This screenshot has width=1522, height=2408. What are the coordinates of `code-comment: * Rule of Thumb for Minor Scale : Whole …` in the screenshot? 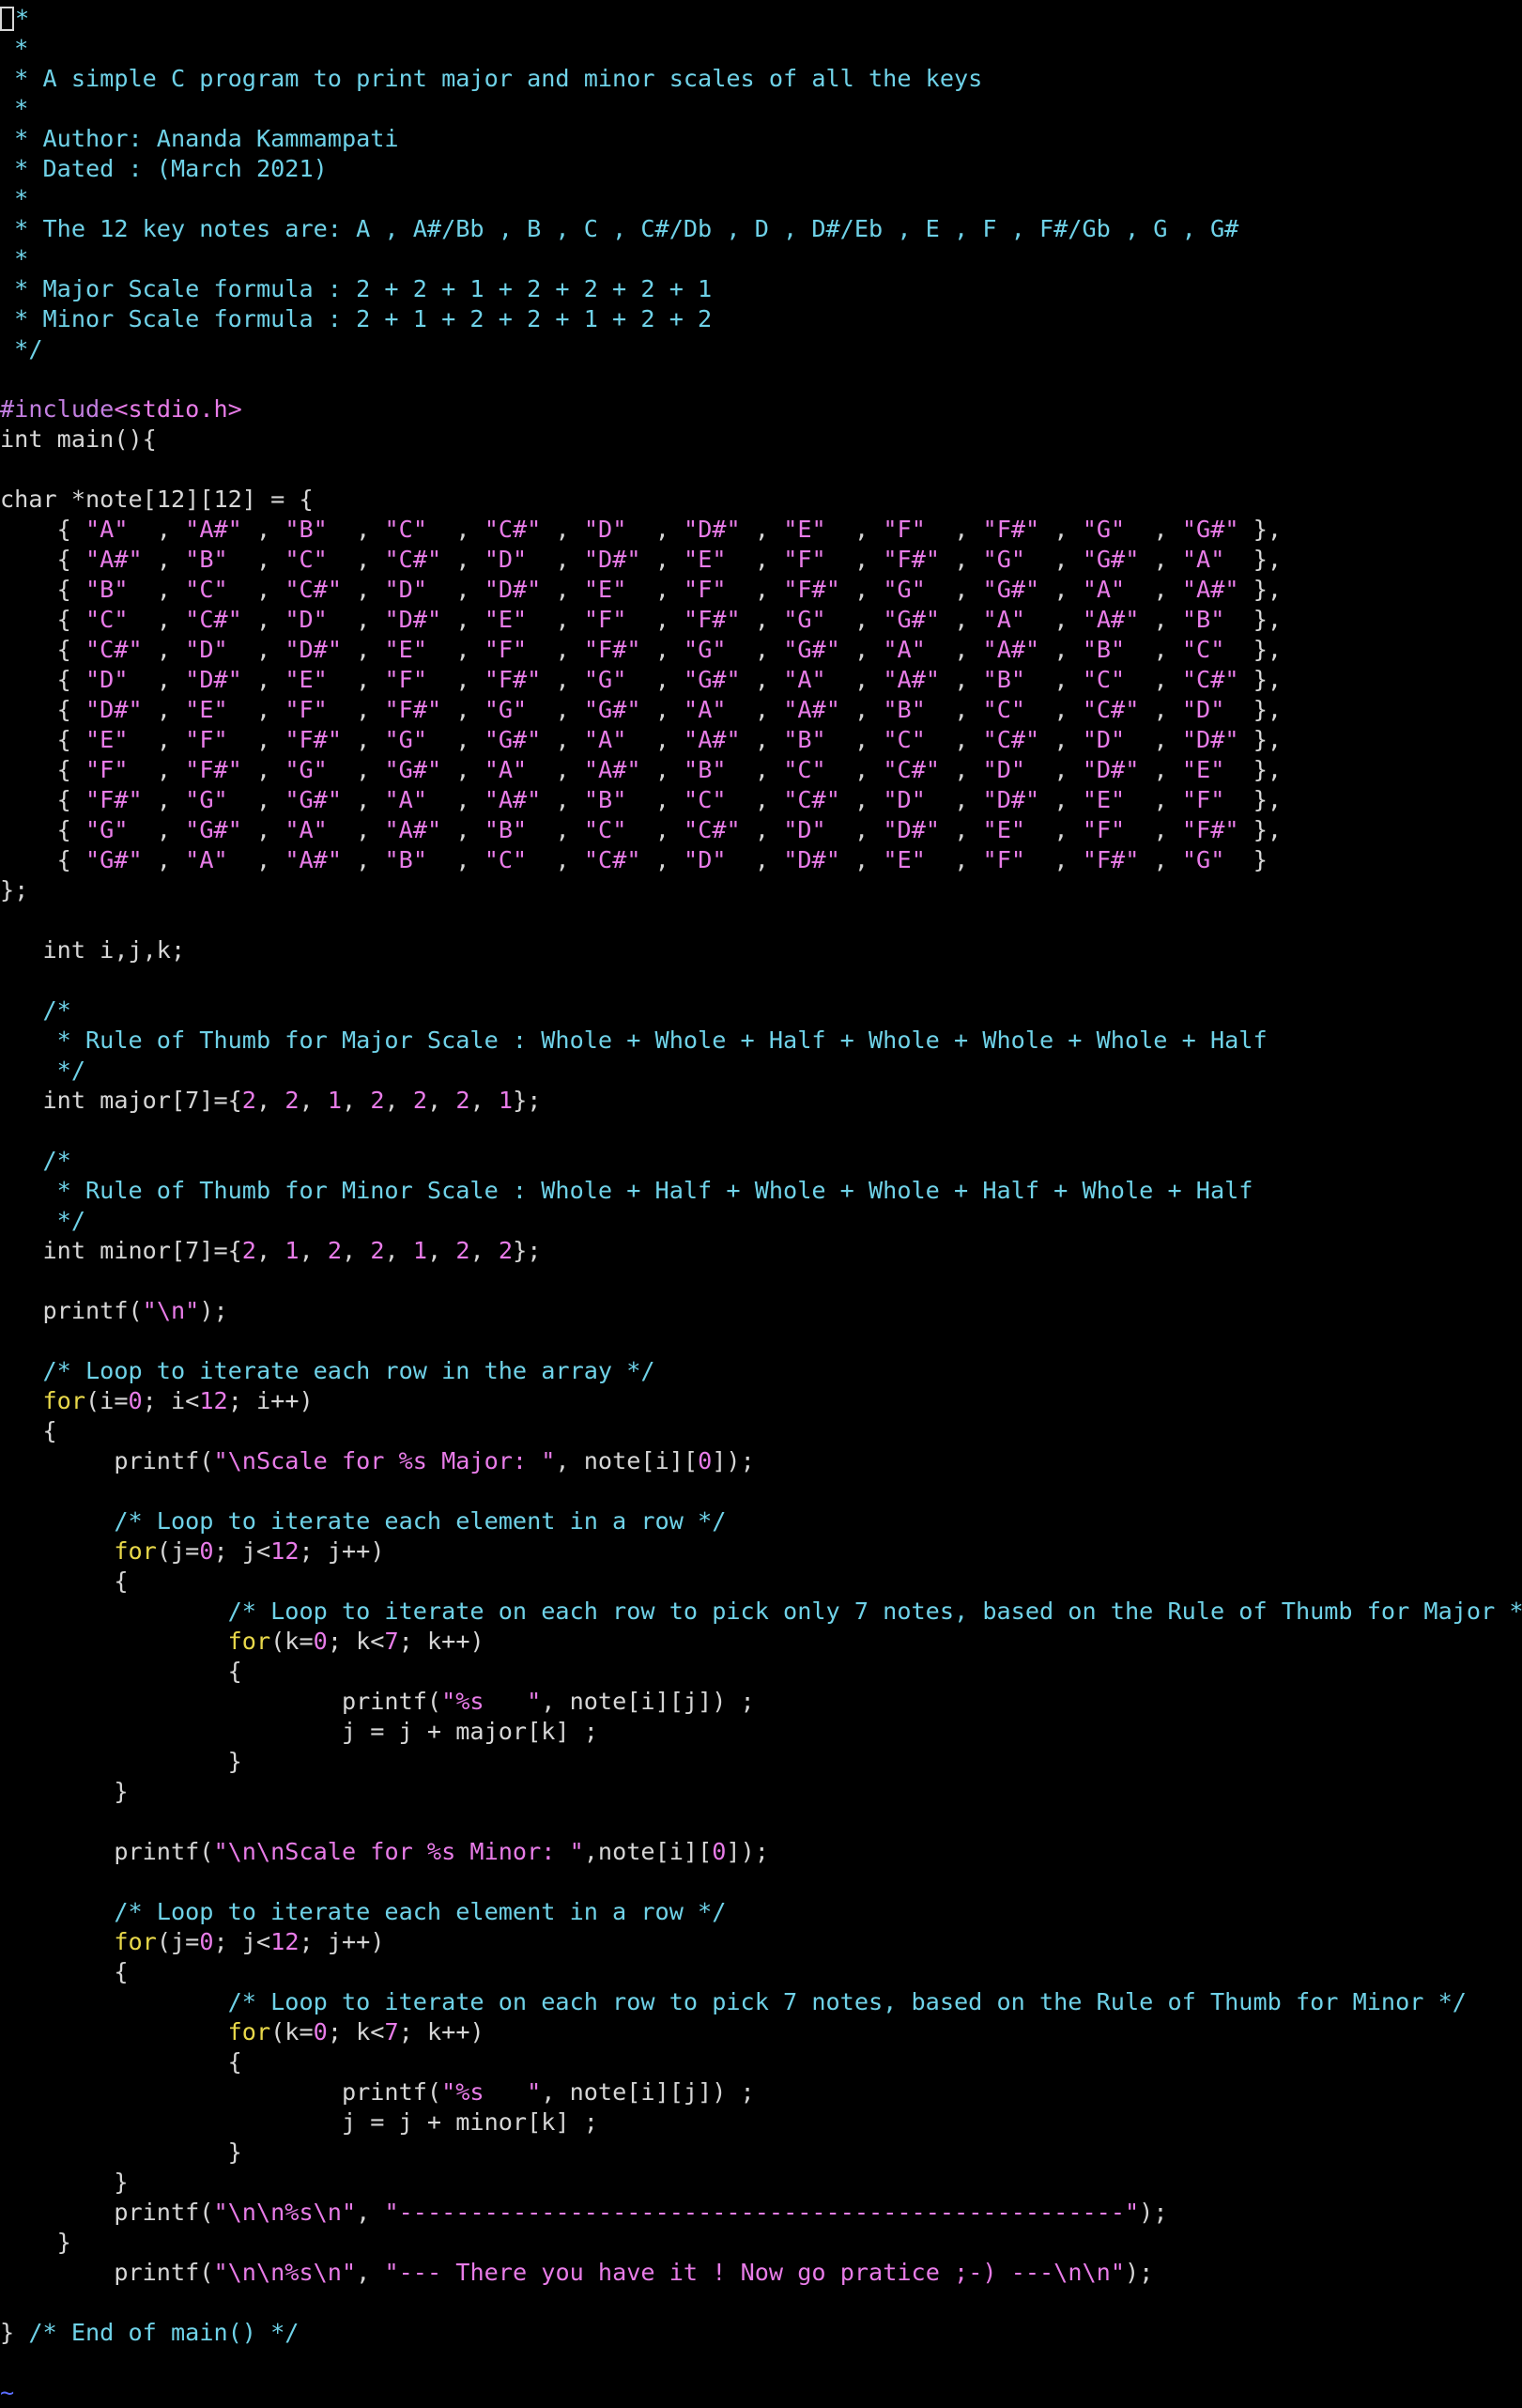 It's located at (626, 1190).